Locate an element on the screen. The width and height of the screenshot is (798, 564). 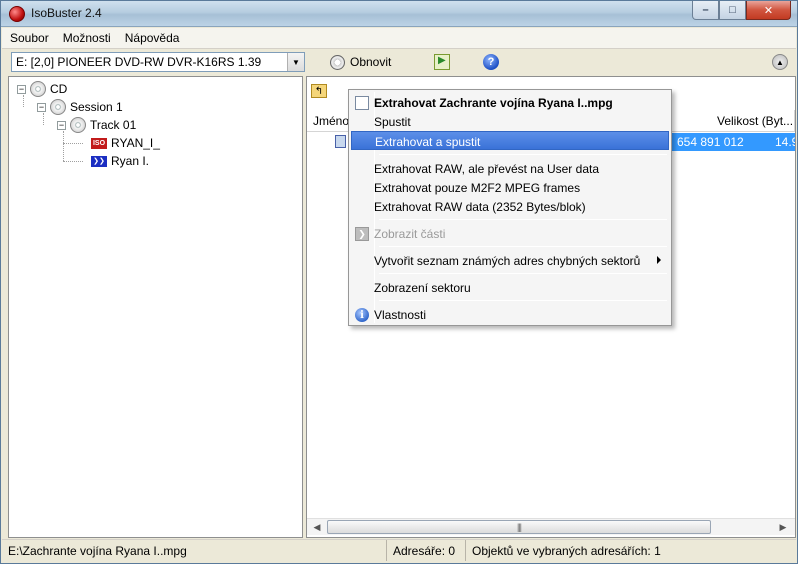
horizontal-scrollbar: ◀ ||| ▶ is located at coordinates (551, 526).